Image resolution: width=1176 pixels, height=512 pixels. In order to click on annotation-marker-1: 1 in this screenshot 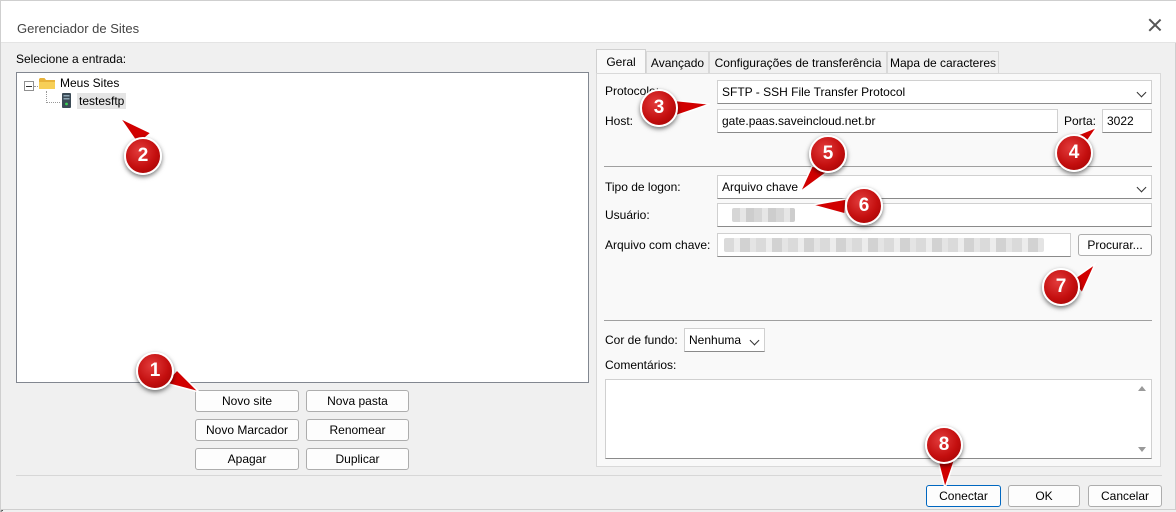, I will do `click(155, 371)`.